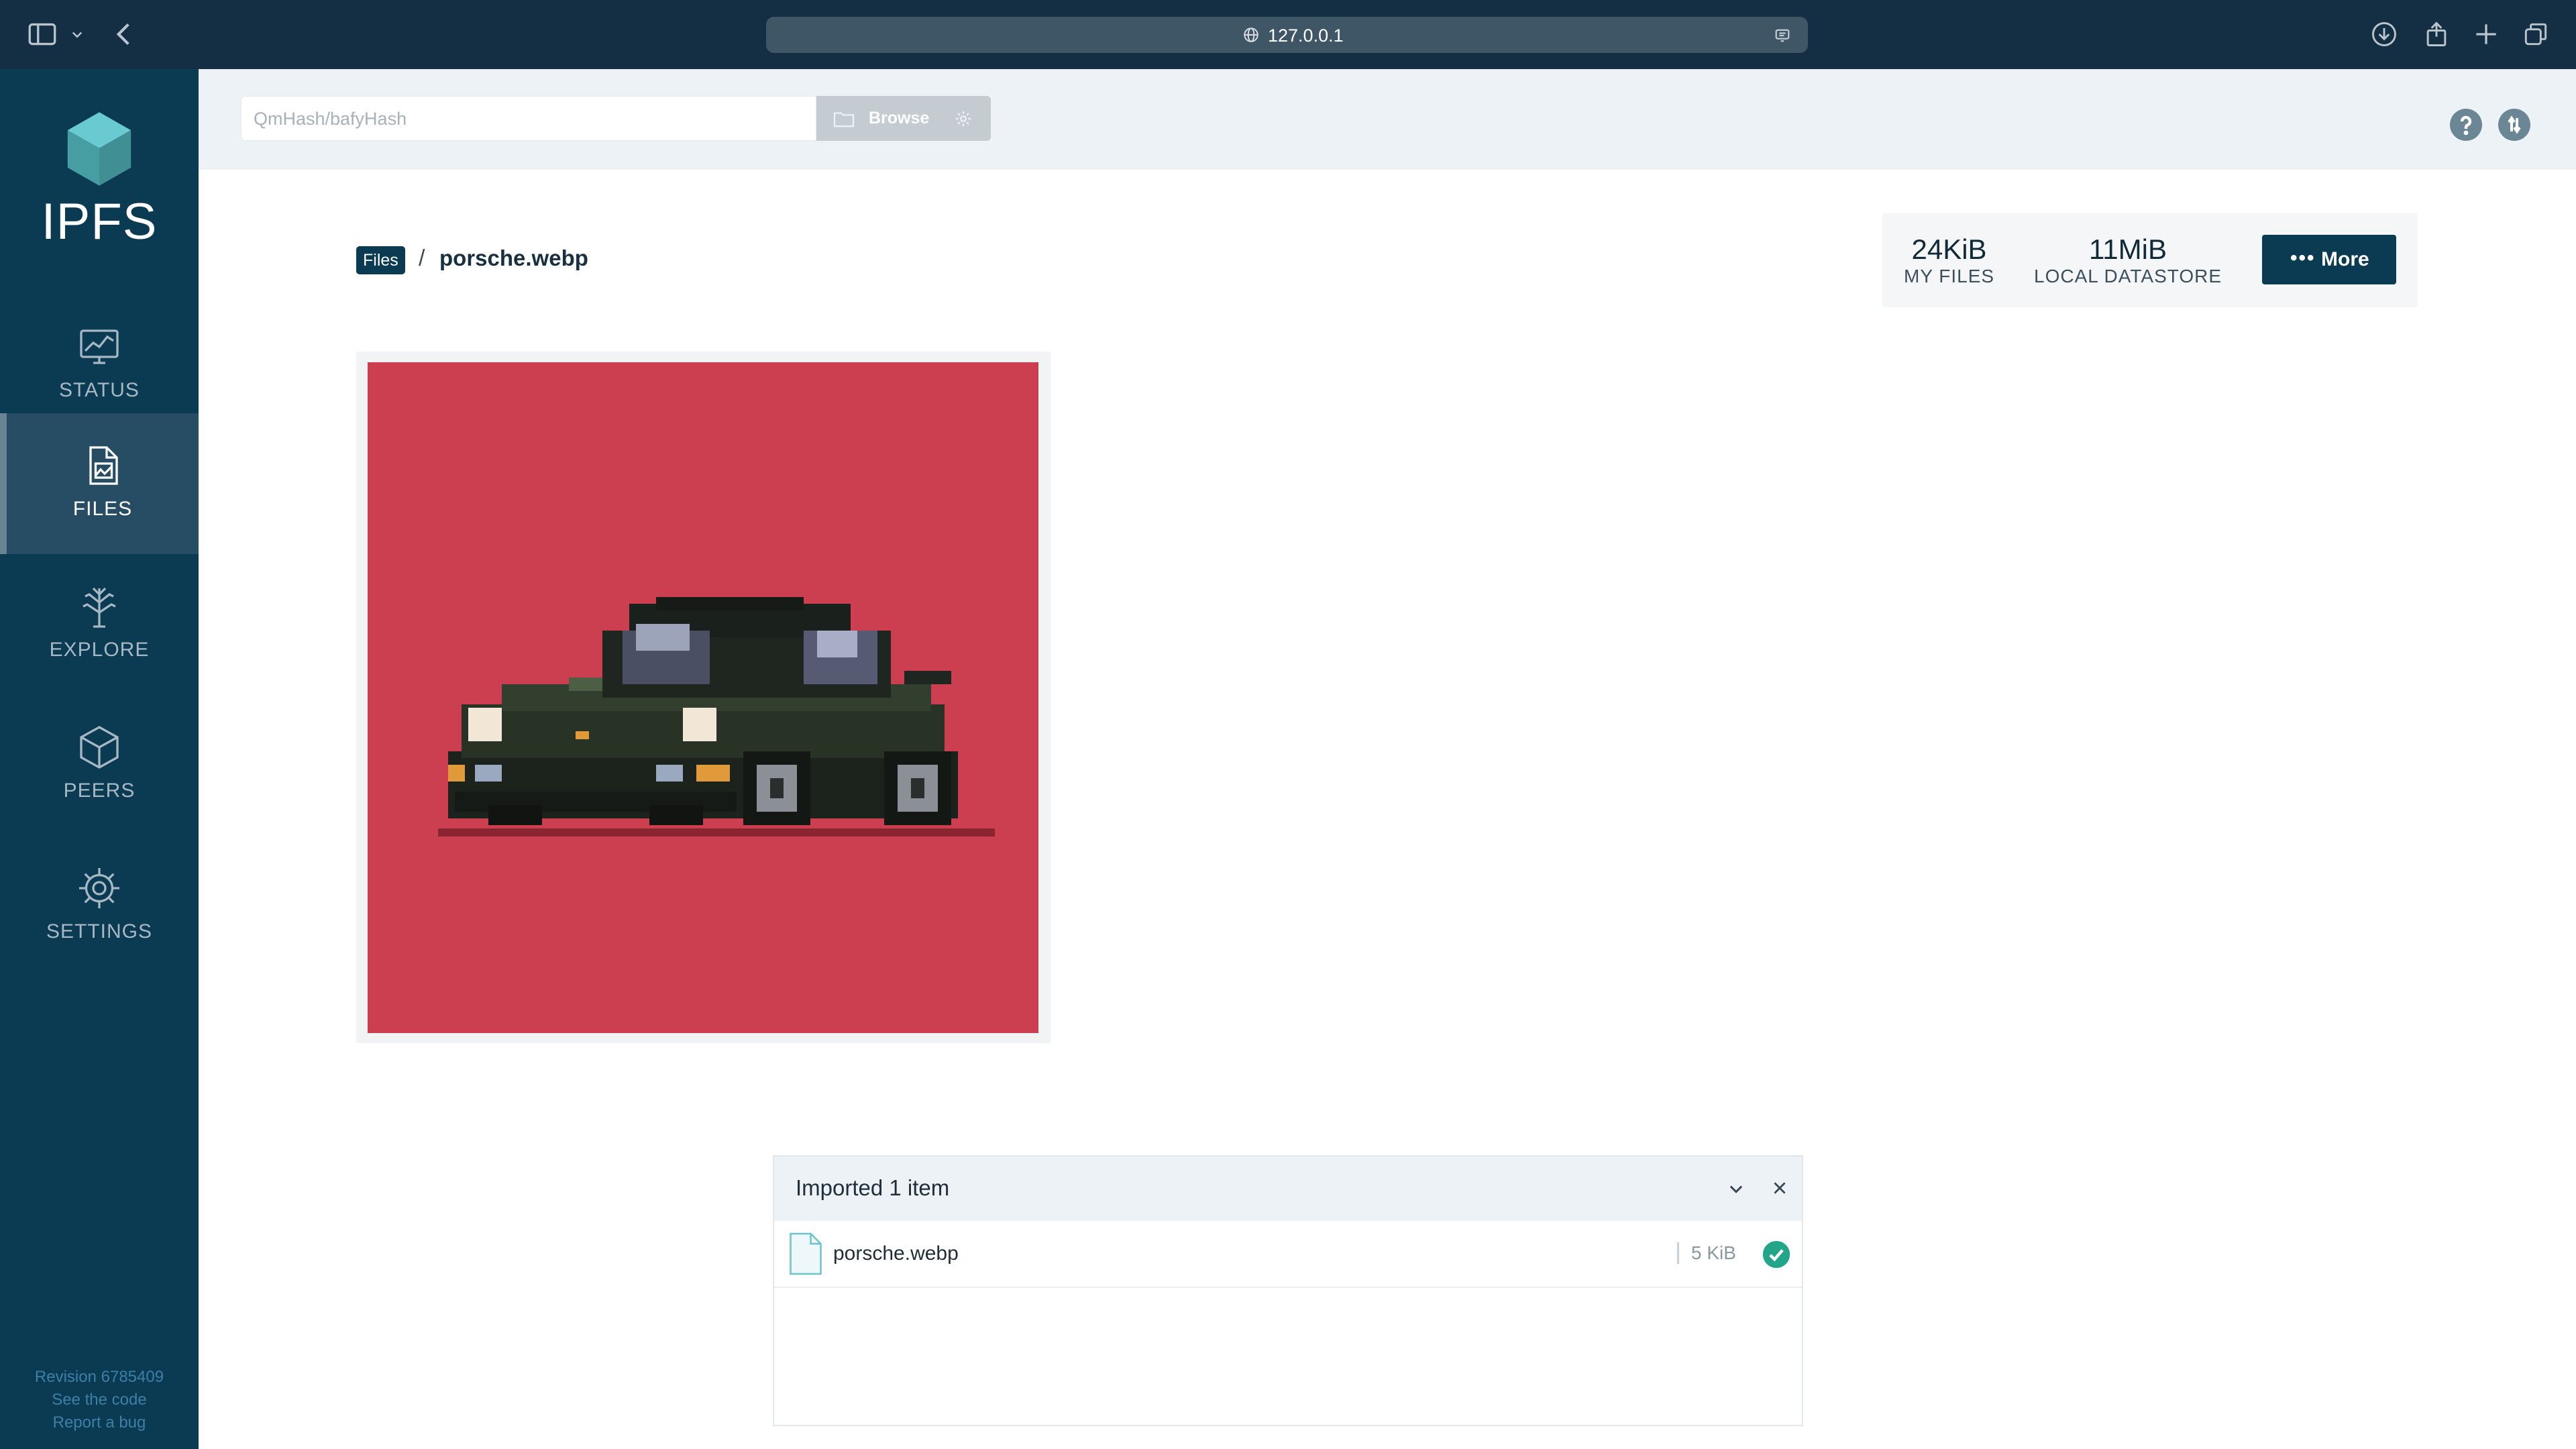 This screenshot has height=1449, width=2576. What do you see at coordinates (1306, 35) in the screenshot?
I see `url-text: 127.0.0.1` at bounding box center [1306, 35].